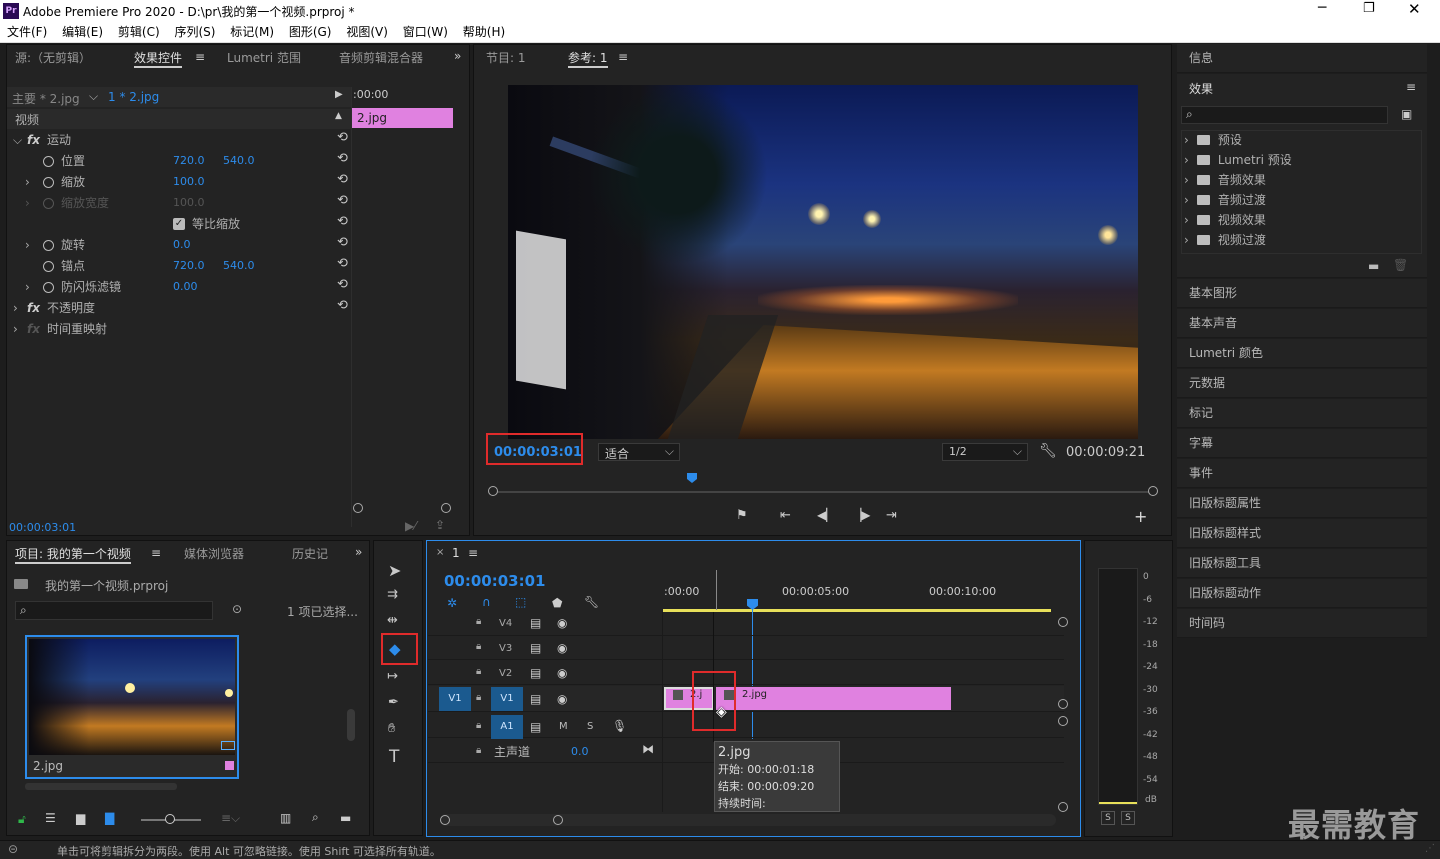  What do you see at coordinates (1302, 413) in the screenshot?
I see `panel-markers: 标记` at bounding box center [1302, 413].